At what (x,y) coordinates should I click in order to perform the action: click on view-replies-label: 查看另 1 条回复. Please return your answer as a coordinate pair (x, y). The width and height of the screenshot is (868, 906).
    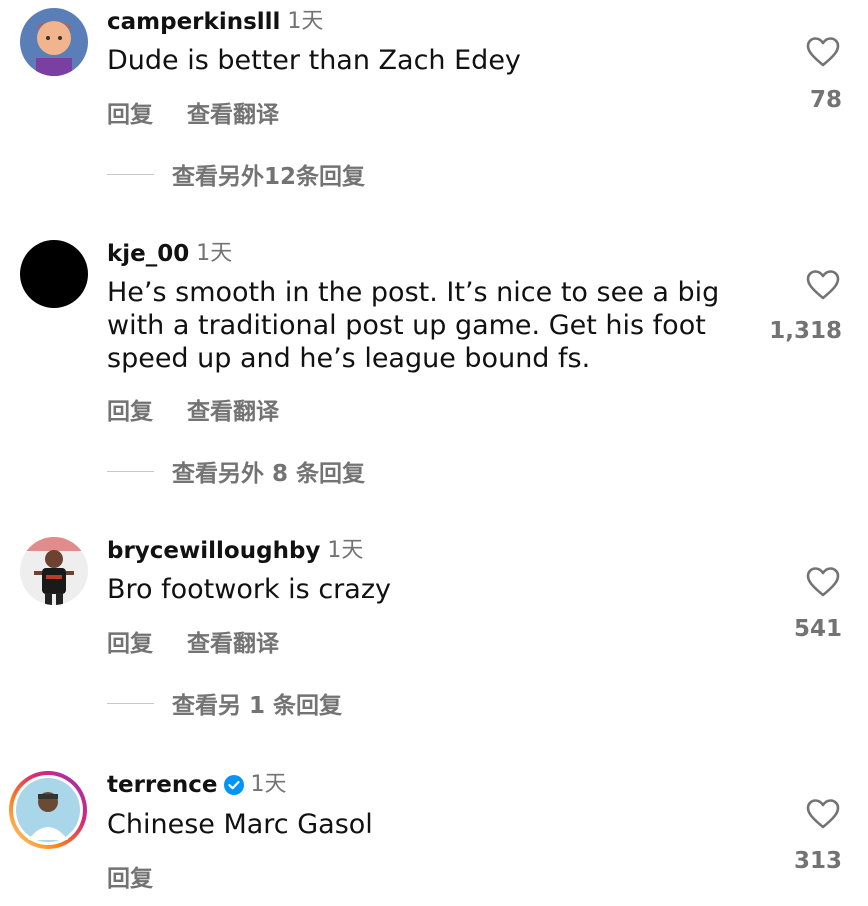
    Looking at the image, I should click on (257, 706).